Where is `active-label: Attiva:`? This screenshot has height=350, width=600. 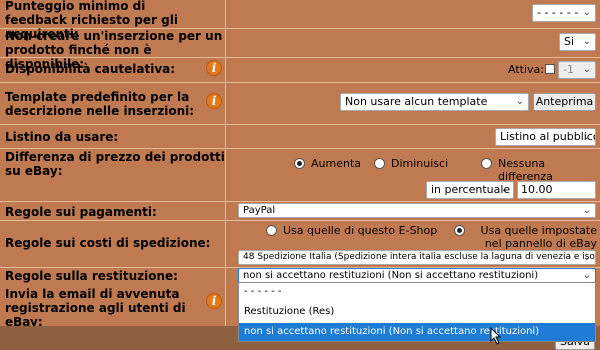 active-label: Attiva: is located at coordinates (526, 69).